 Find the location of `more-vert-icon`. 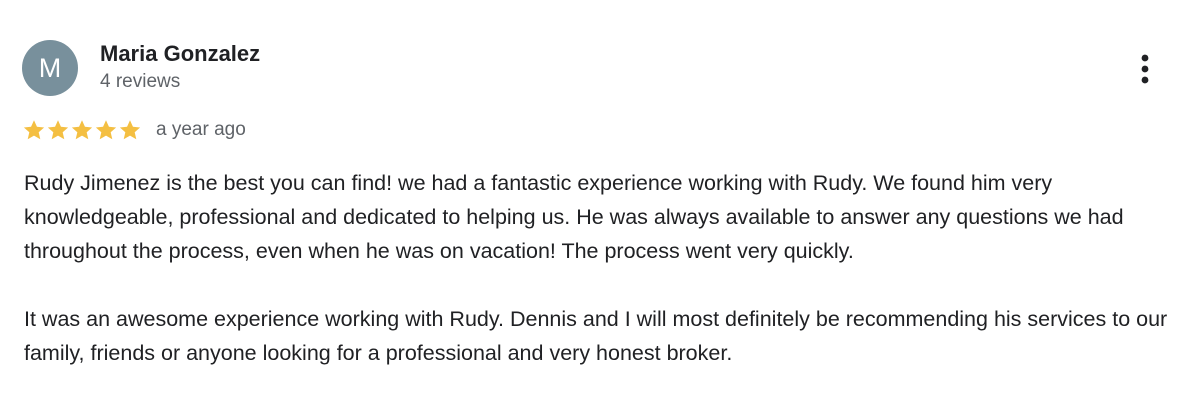

more-vert-icon is located at coordinates (1145, 69).